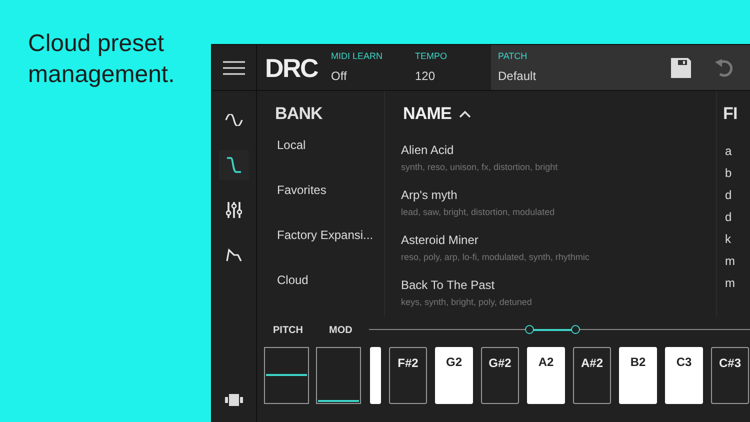 This screenshot has height=422, width=750. I want to click on piano-key: G2, so click(454, 375).